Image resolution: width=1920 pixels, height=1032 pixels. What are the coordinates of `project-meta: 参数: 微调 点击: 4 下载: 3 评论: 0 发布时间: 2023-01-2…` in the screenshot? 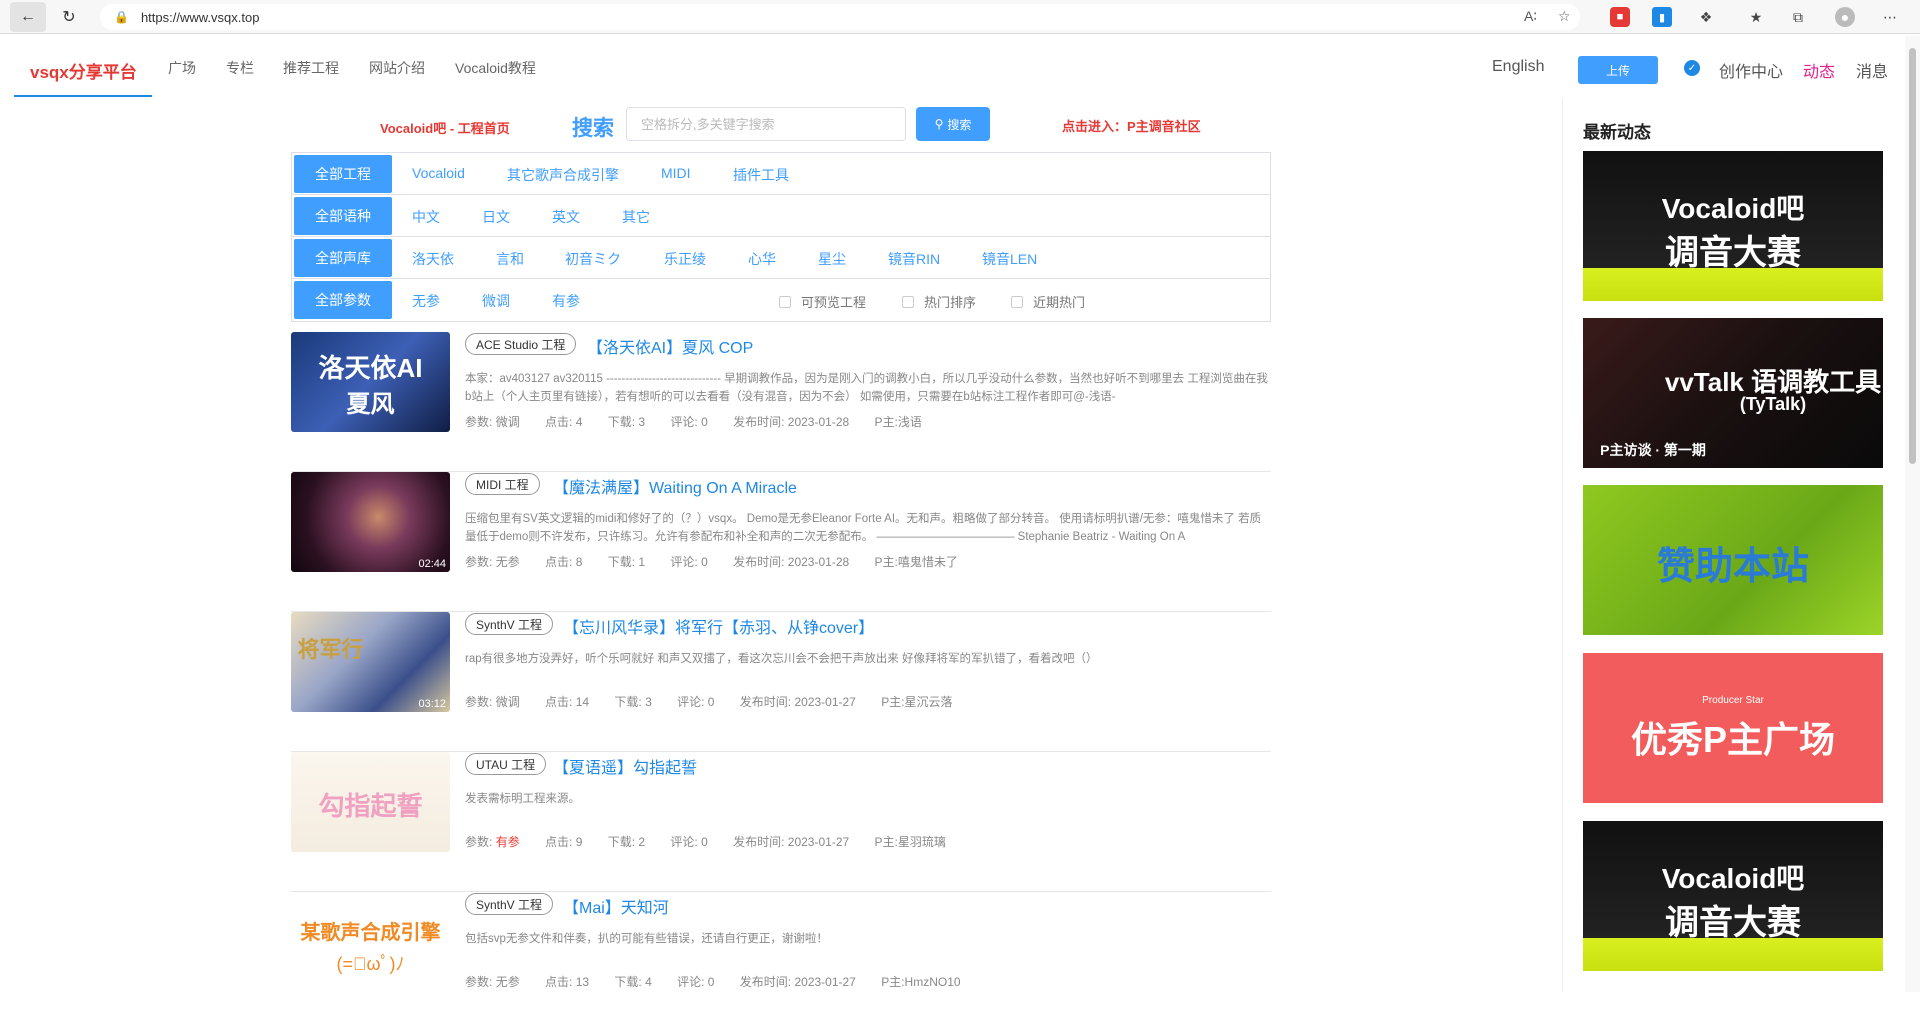 It's located at (693, 421).